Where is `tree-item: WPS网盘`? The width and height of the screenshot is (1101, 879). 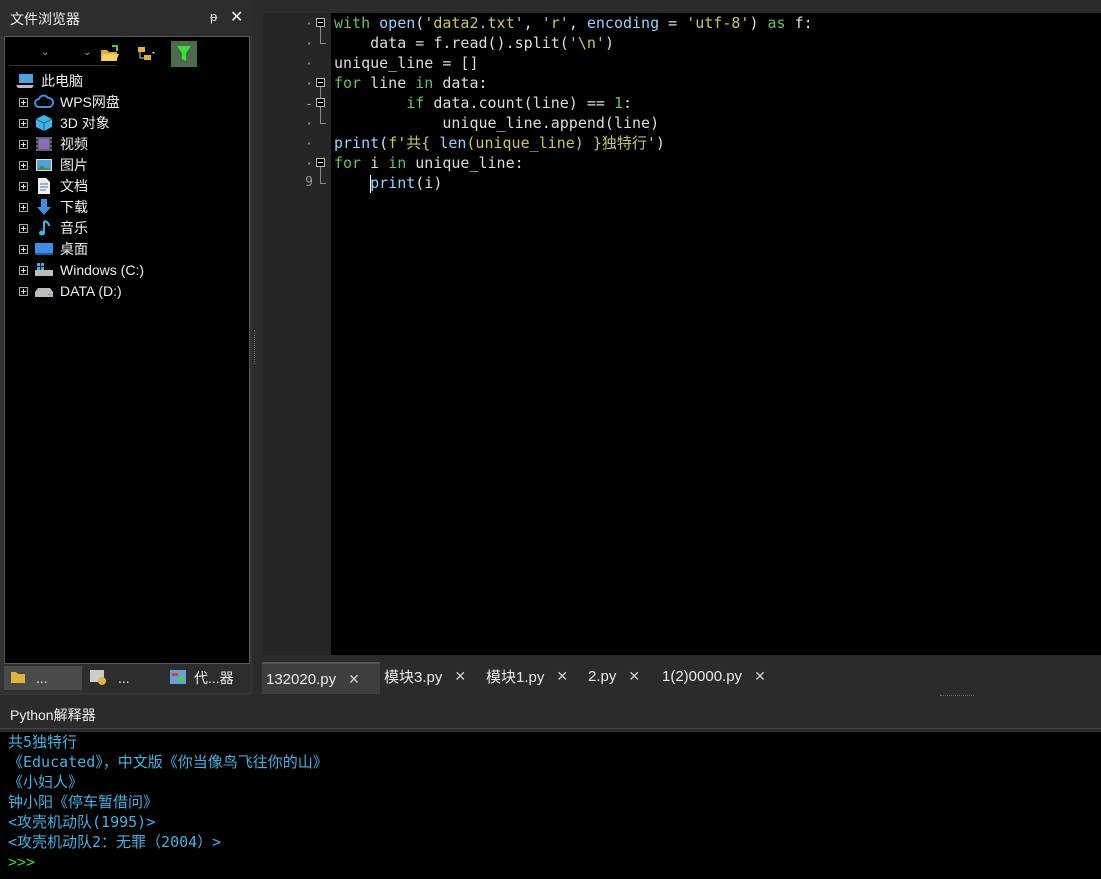 tree-item: WPS网盘 is located at coordinates (69, 102).